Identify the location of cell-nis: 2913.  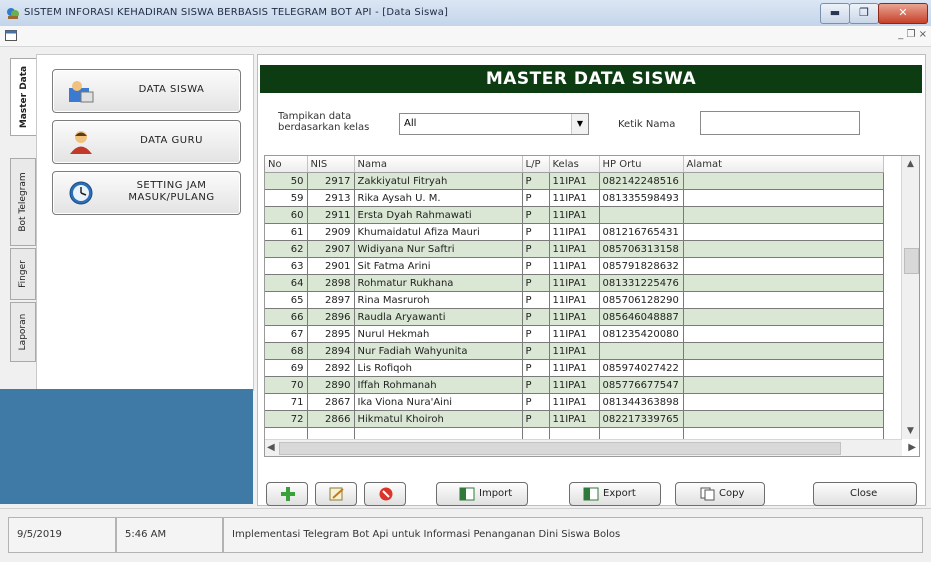
(331, 198).